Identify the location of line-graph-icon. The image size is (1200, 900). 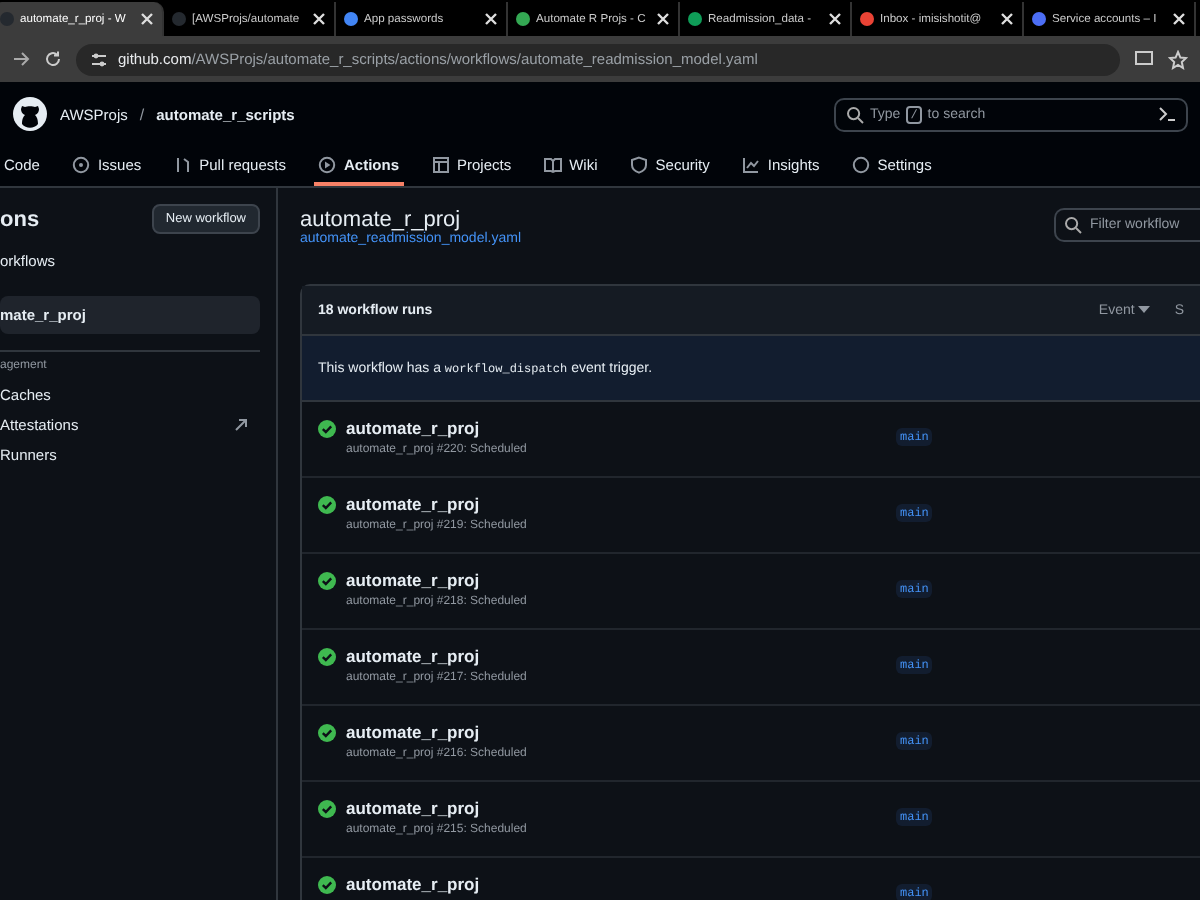
(750, 164).